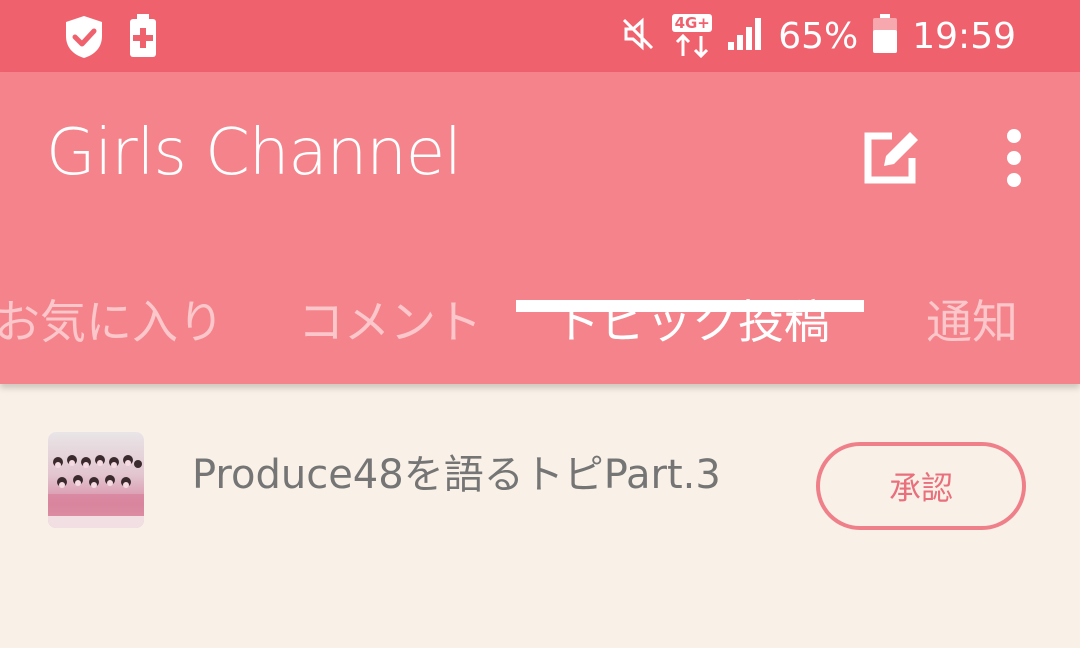 The width and height of the screenshot is (1080, 648). What do you see at coordinates (96, 480) in the screenshot?
I see `topic-thumbnail` at bounding box center [96, 480].